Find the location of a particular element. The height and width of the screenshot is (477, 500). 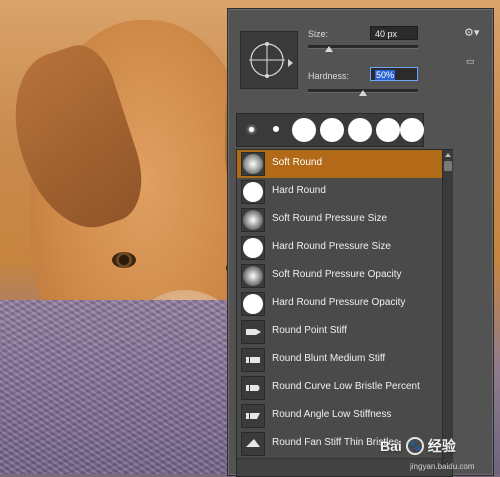

new-preset-icon: ▭ is located at coordinates (471, 61).